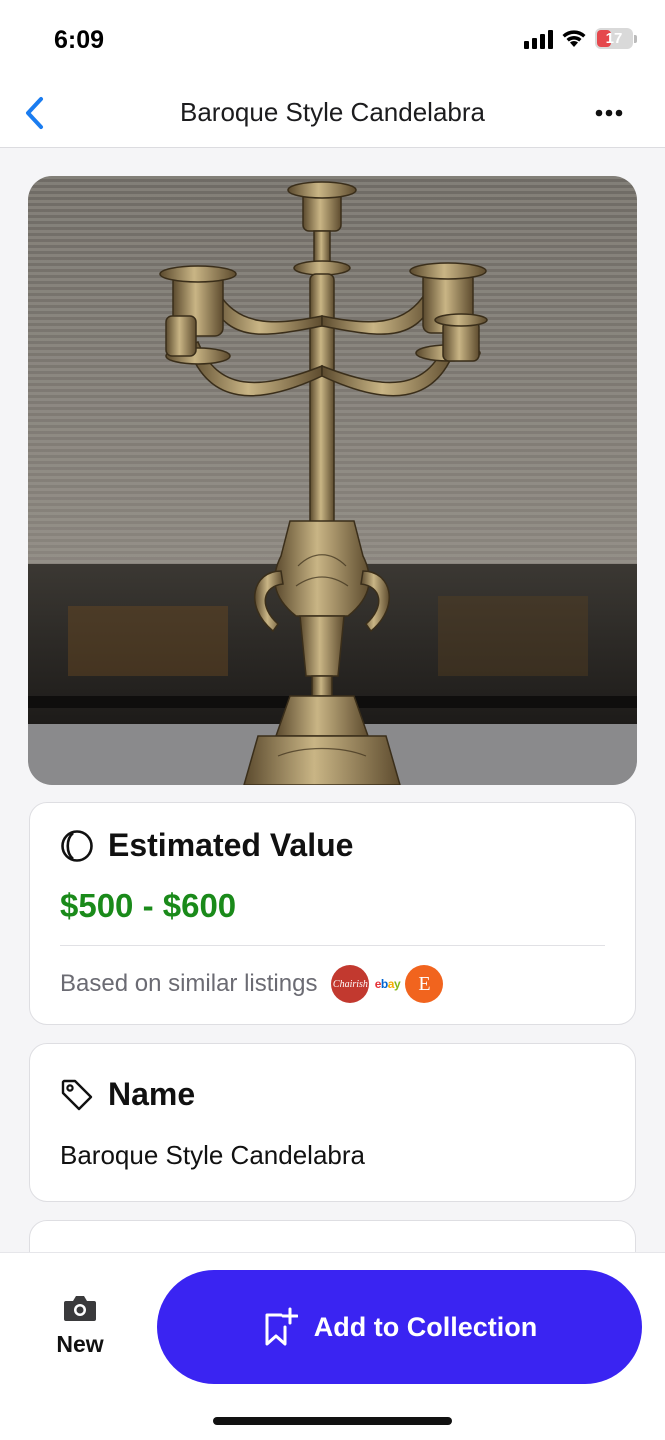 Image resolution: width=665 pixels, height=1440 pixels. I want to click on ebay-logo-text: ebay, so click(387, 984).